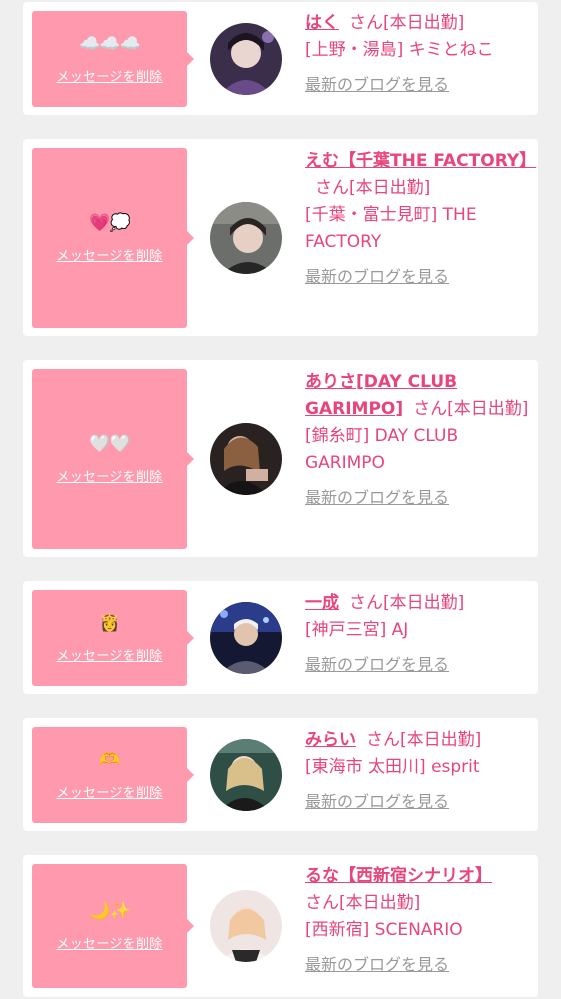 The height and width of the screenshot is (999, 561). What do you see at coordinates (109, 222) in the screenshot?
I see `message-emoji: 💗💭` at bounding box center [109, 222].